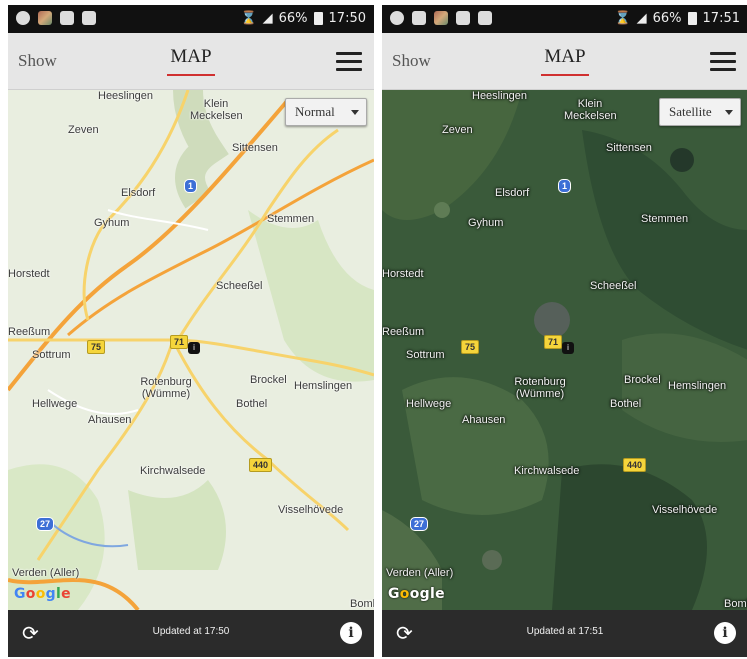 The height and width of the screenshot is (659, 747). I want to click on status-time: 17:51, so click(721, 18).